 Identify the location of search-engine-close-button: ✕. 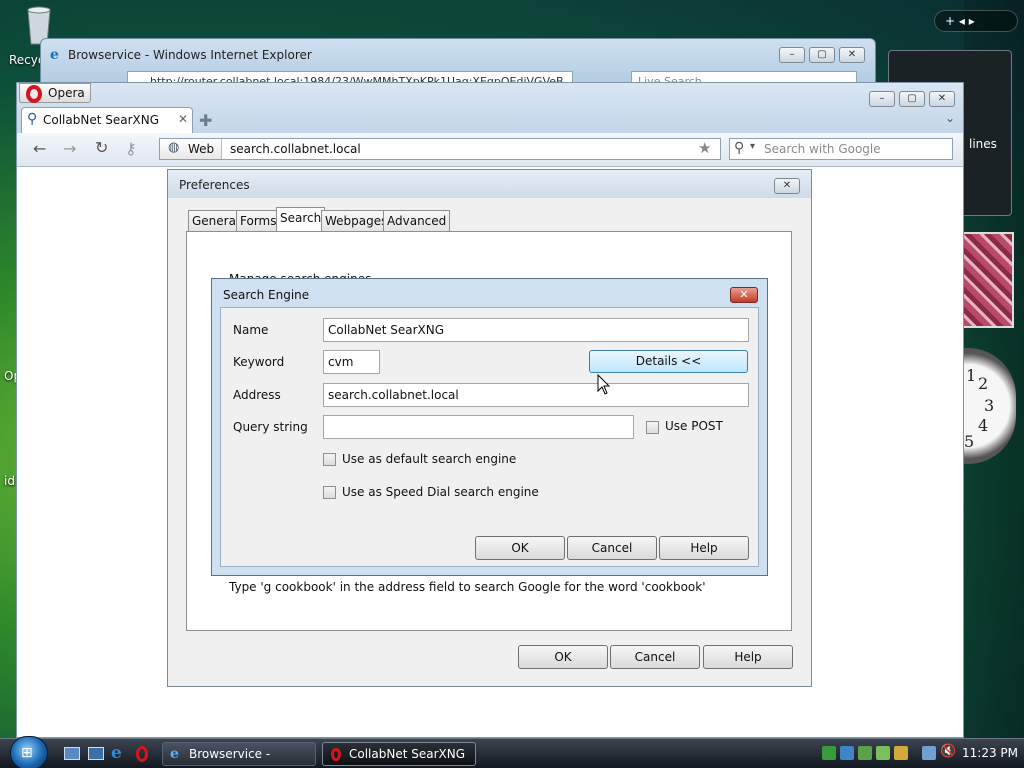
(744, 295).